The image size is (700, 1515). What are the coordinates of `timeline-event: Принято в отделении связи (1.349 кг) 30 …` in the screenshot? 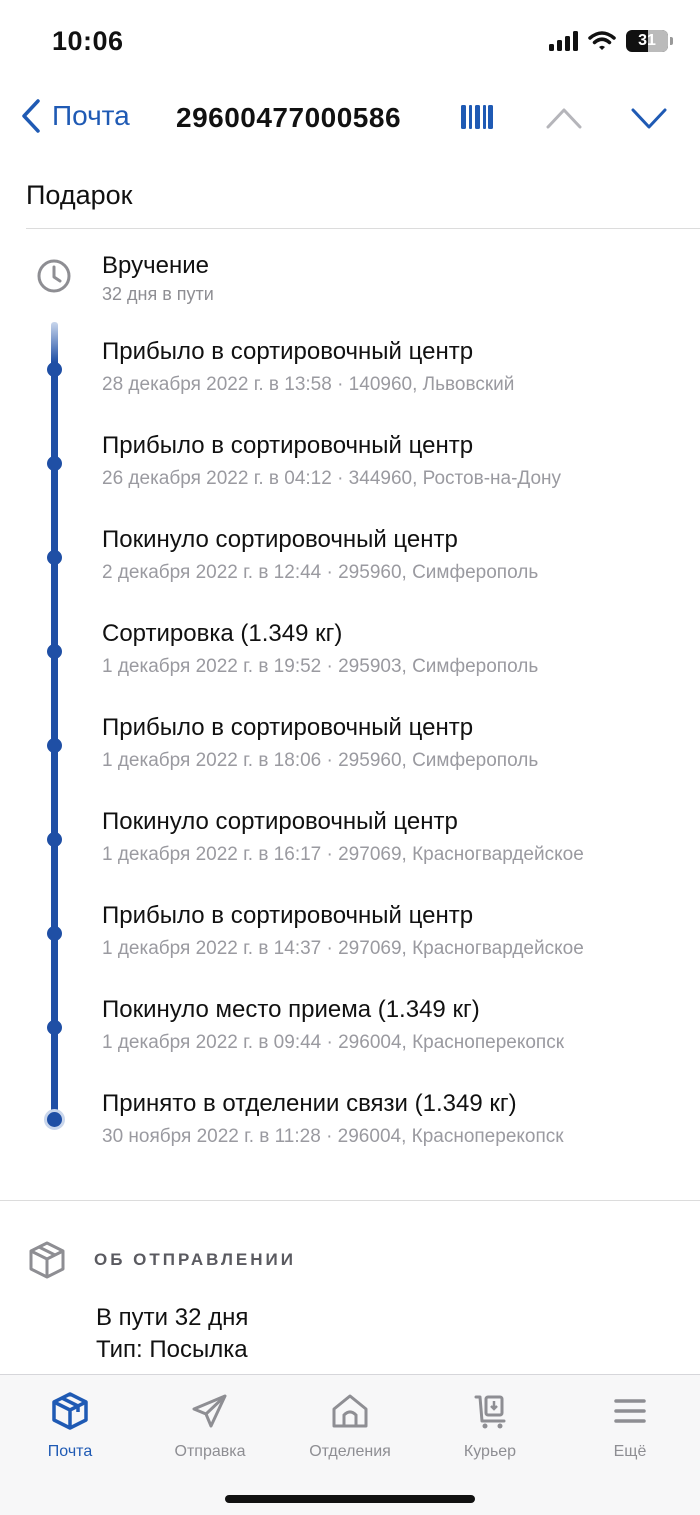 It's located at (350, 1137).